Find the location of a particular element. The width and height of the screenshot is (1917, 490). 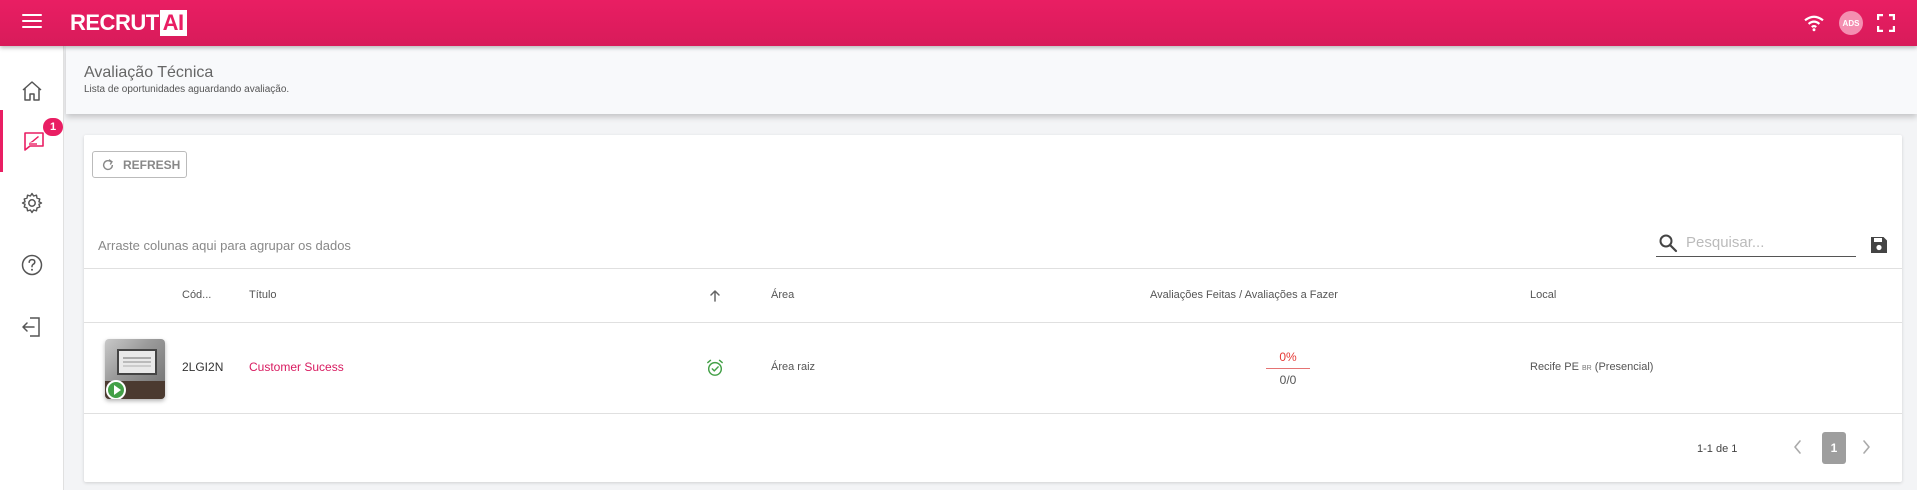

cell-title-link: Customer Sucess is located at coordinates (296, 367).